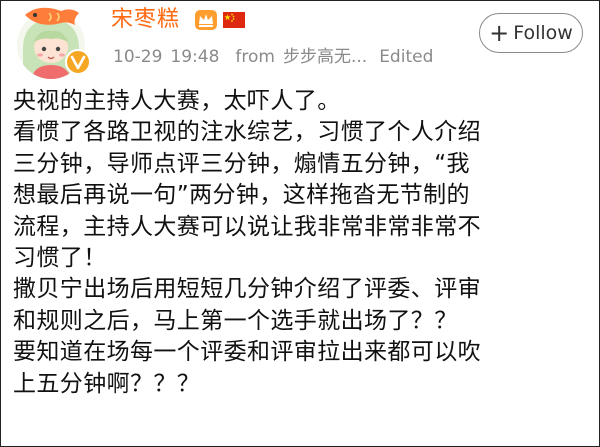 The width and height of the screenshot is (600, 447). What do you see at coordinates (543, 33) in the screenshot?
I see `follow-label: Follow` at bounding box center [543, 33].